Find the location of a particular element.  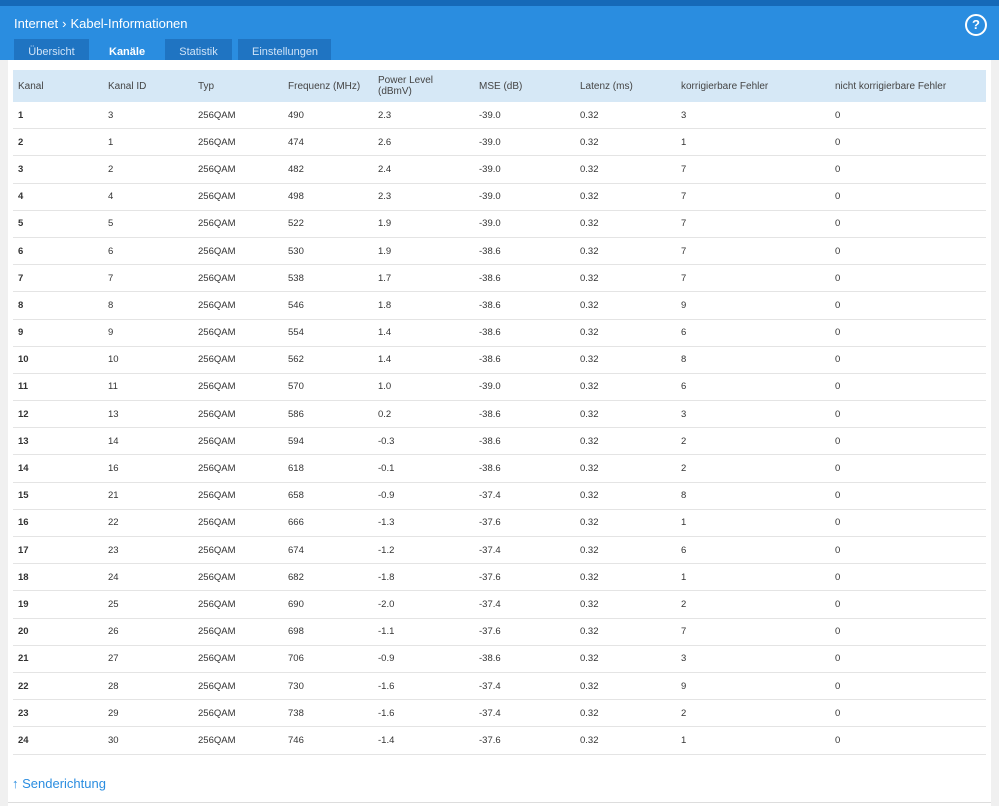

column-header: Latenz (ms) is located at coordinates (606, 86).